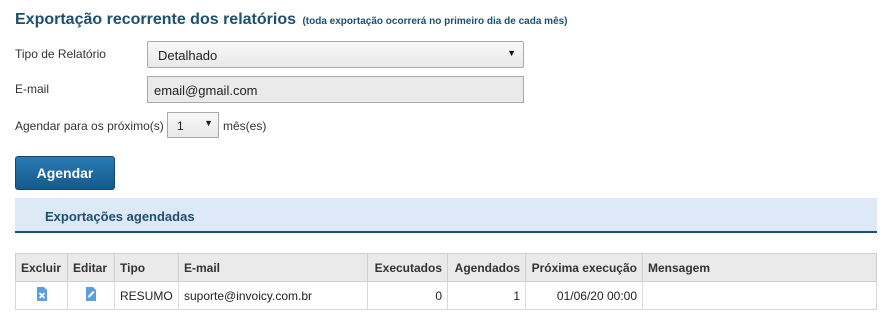 This screenshot has height=329, width=886. What do you see at coordinates (180, 126) in the screenshot?
I see `months-value: 1` at bounding box center [180, 126].